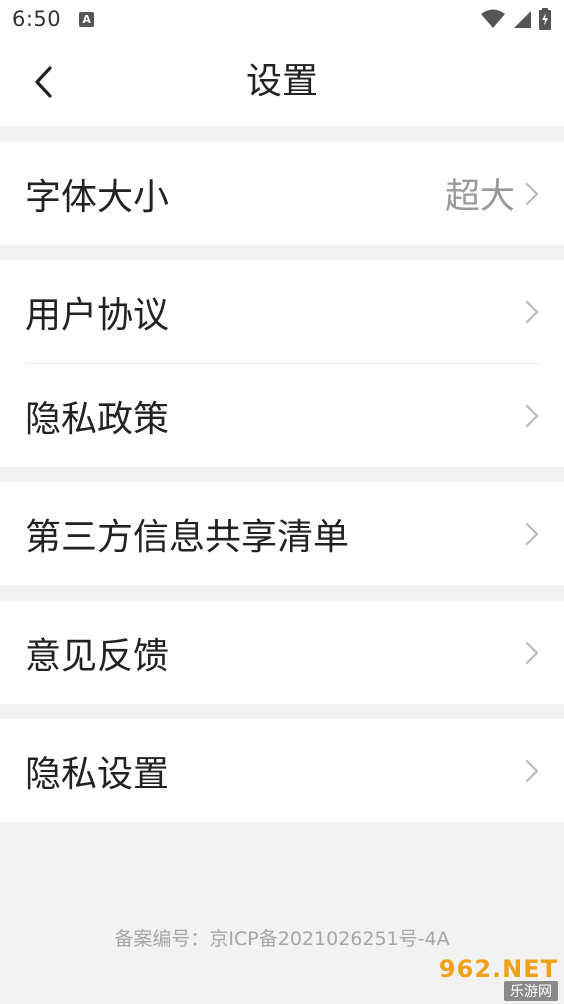  Describe the element at coordinates (282, 311) in the screenshot. I see `user-agreement-row: 用户协议` at that location.